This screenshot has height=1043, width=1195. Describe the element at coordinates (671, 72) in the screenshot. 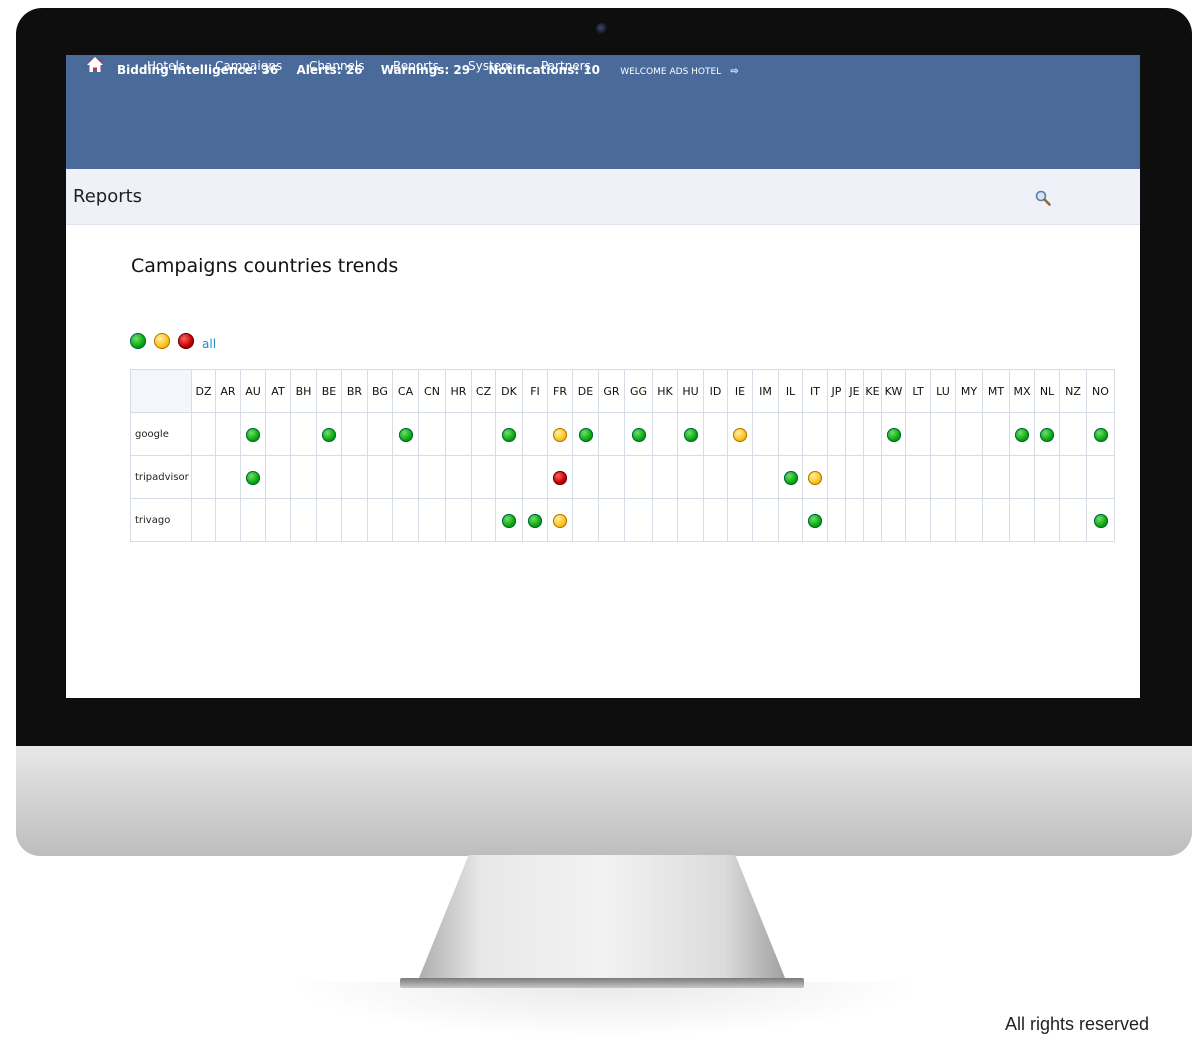

I see `welcome-text: WELCOME ADS HOTEL` at that location.